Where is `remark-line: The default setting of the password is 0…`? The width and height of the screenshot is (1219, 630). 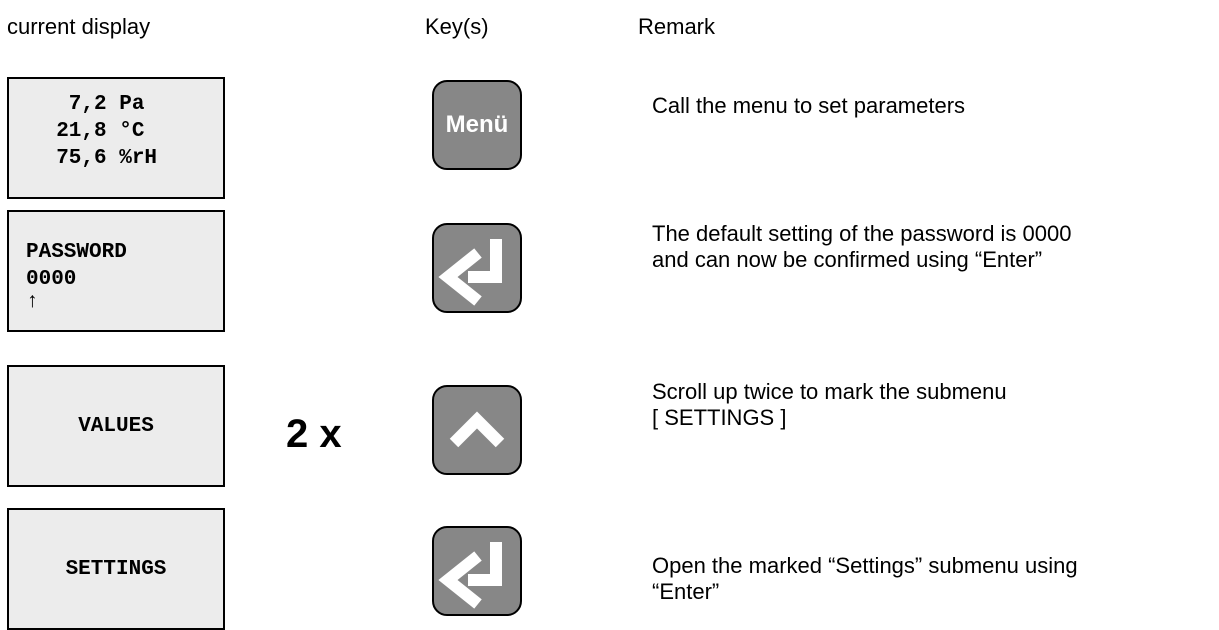
remark-line: The default setting of the password is 0… is located at coordinates (862, 233).